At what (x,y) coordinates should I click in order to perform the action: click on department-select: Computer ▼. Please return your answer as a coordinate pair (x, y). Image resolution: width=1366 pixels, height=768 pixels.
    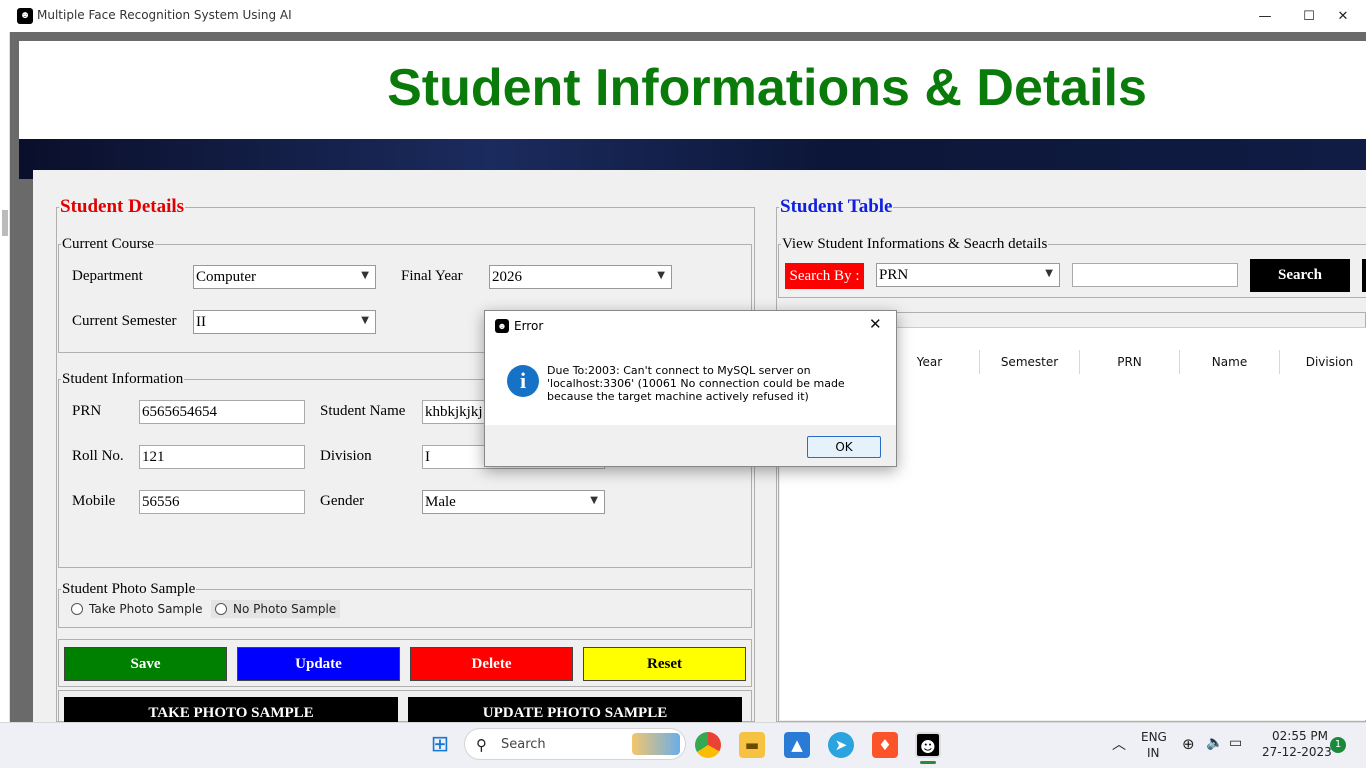
    Looking at the image, I should click on (284, 277).